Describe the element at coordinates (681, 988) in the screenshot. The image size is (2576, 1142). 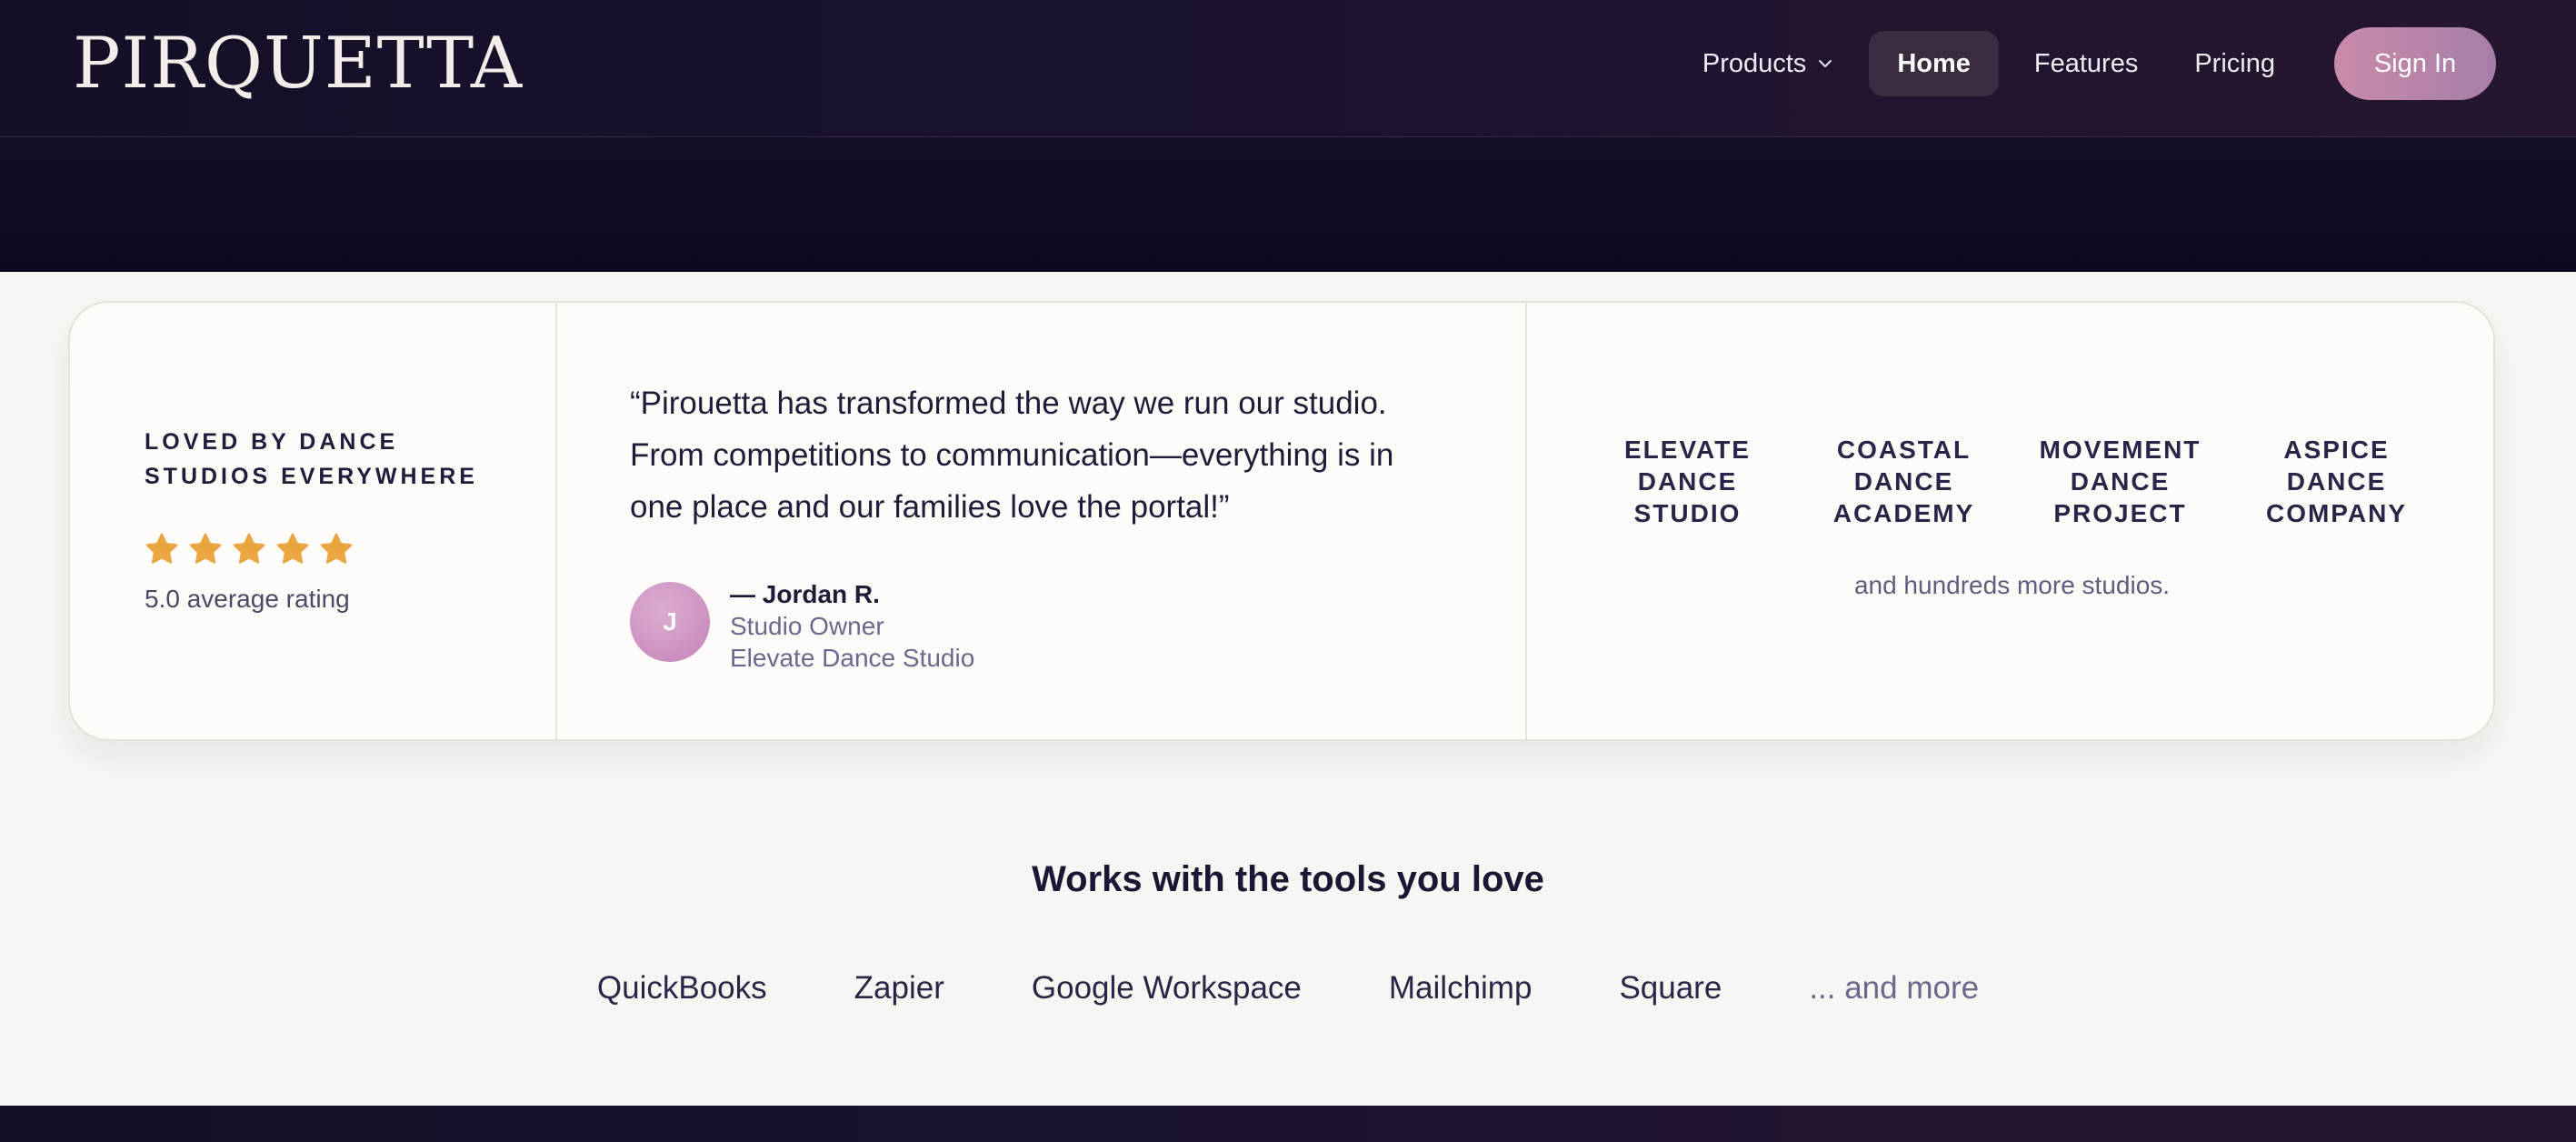
I see `tool-quickbooks: QuickBooks` at that location.